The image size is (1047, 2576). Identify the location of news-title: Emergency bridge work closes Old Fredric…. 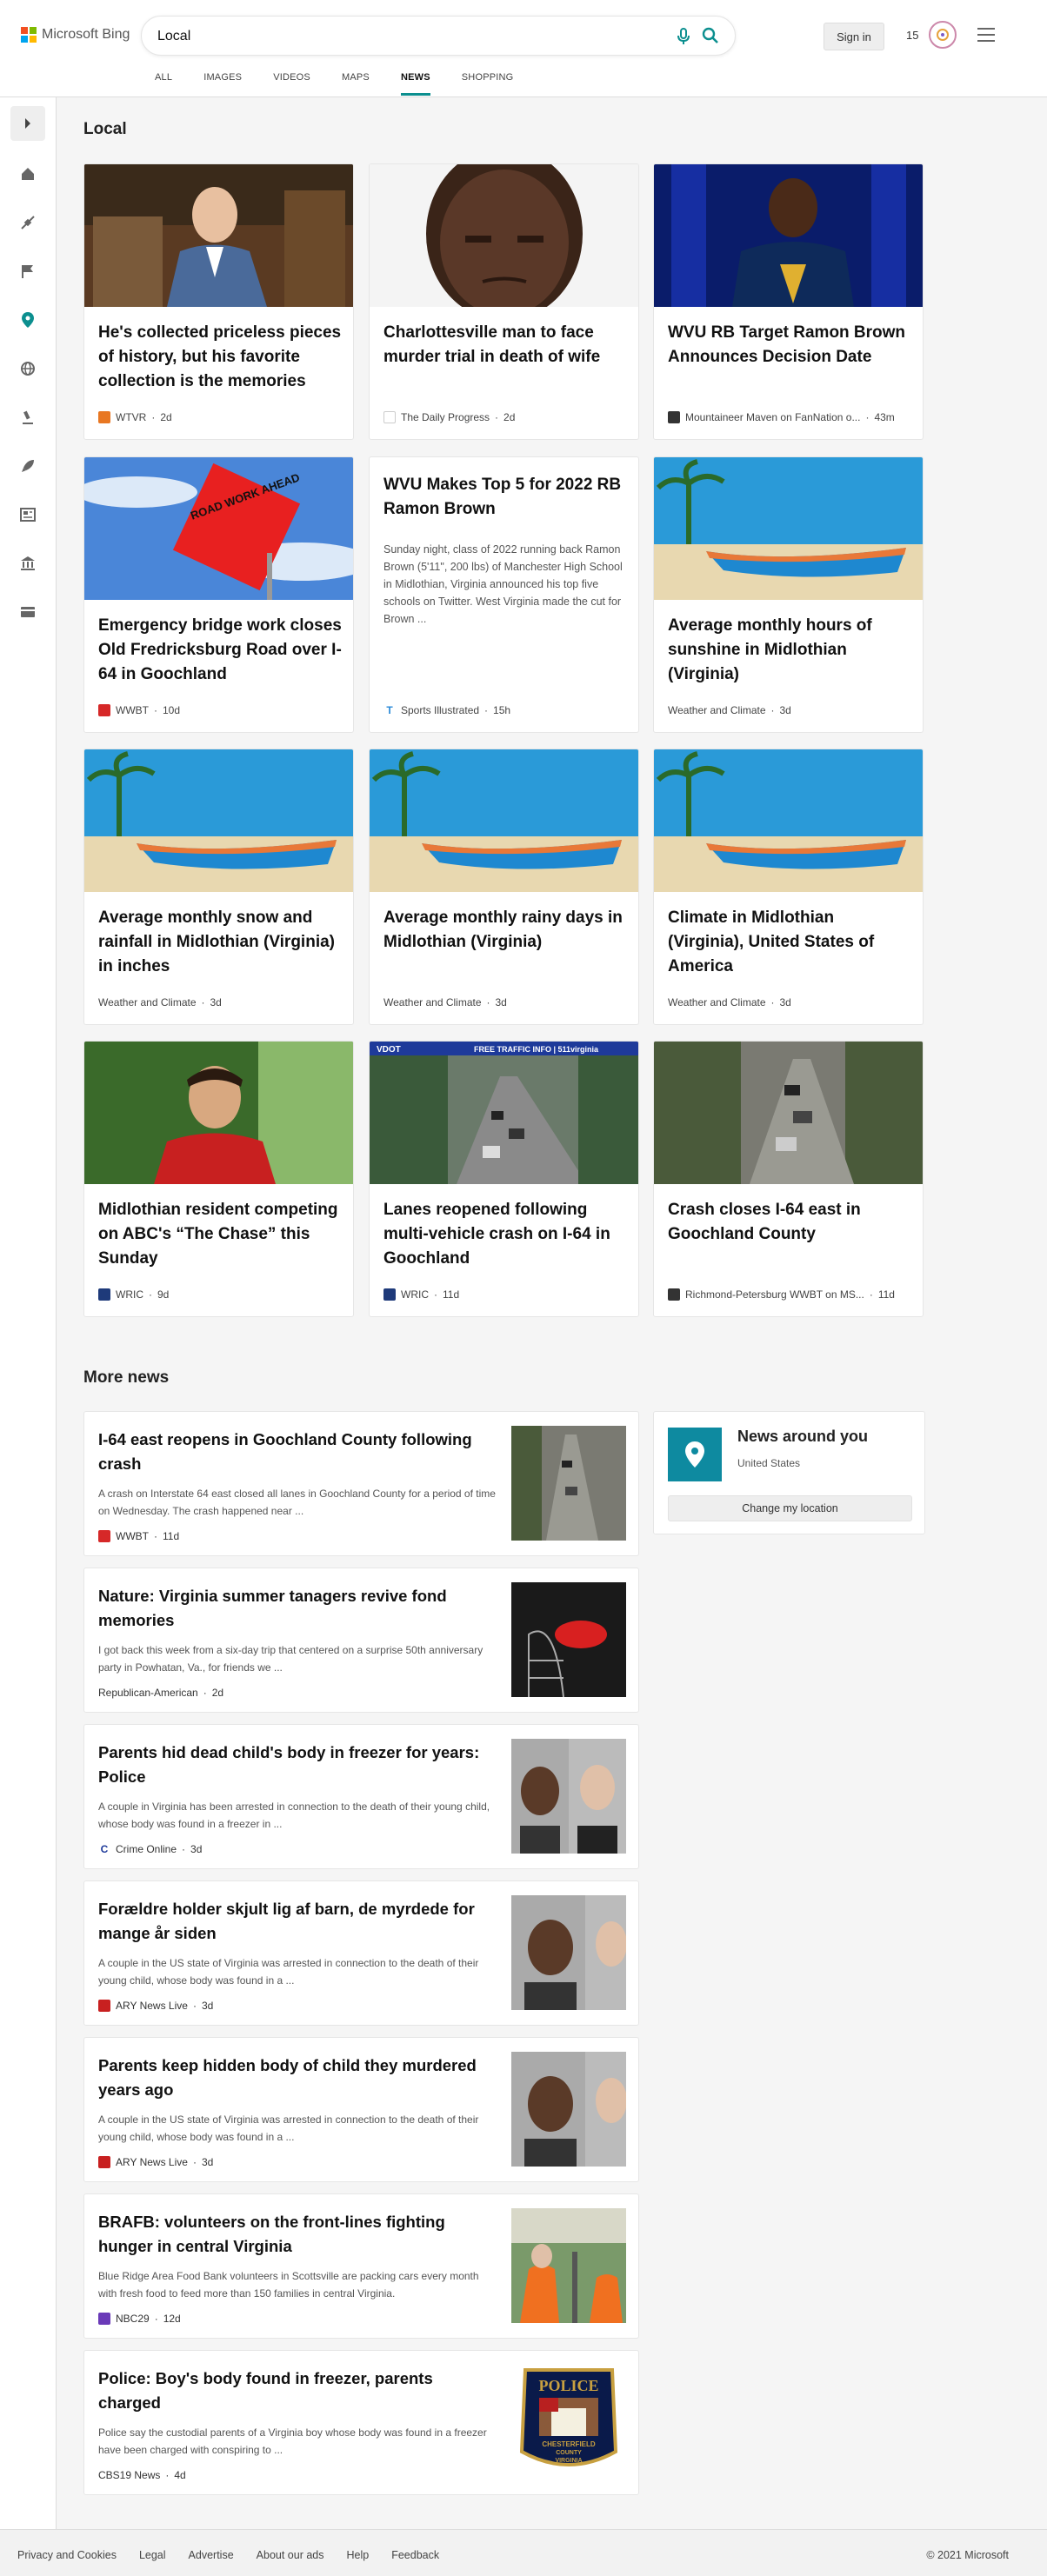
(220, 650).